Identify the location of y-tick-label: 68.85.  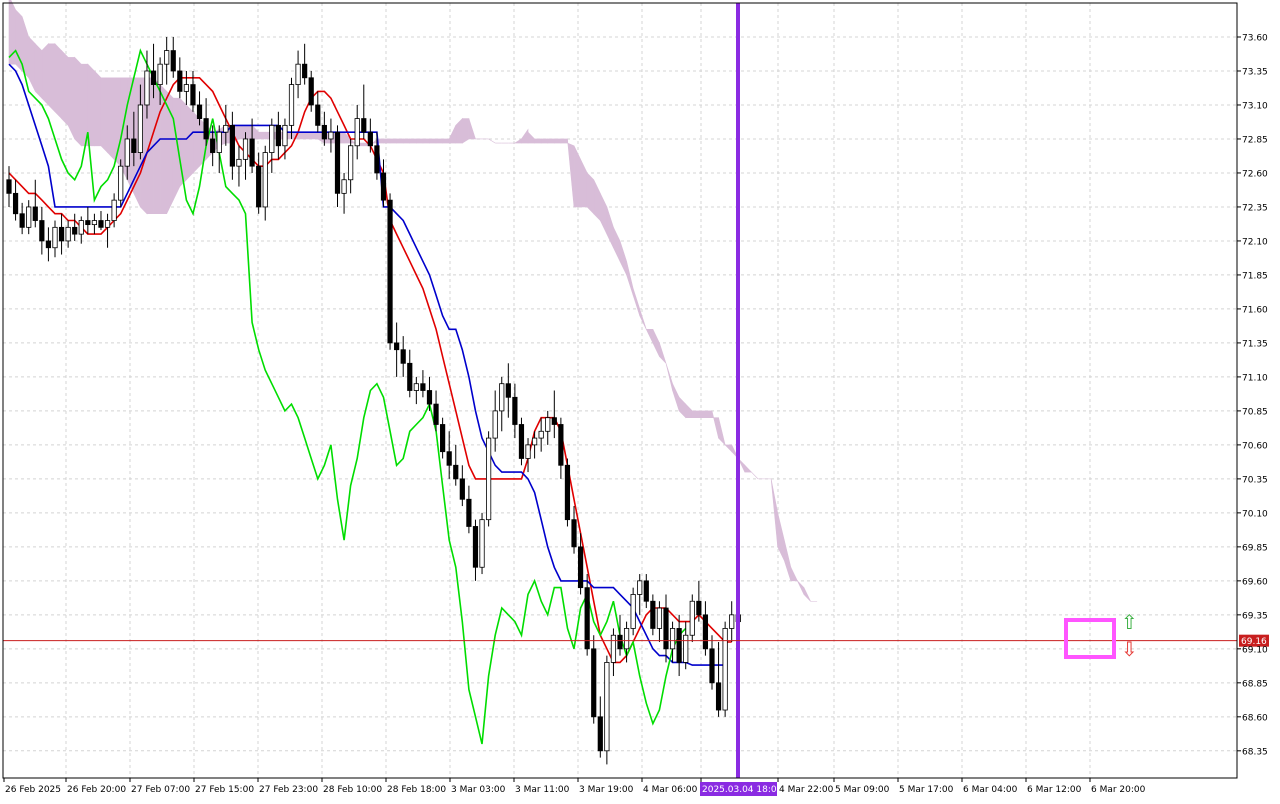
(1255, 684).